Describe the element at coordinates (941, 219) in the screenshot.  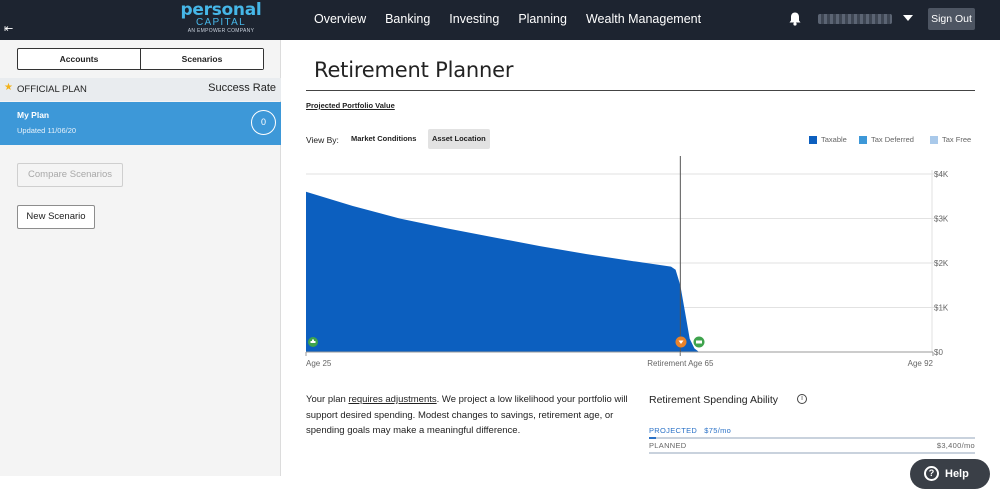
I see `y-tick-label: $3K` at that location.